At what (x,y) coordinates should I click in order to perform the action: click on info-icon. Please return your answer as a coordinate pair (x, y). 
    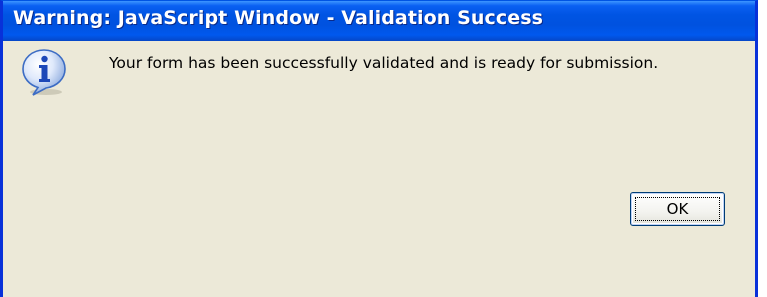
    Looking at the image, I should click on (44, 72).